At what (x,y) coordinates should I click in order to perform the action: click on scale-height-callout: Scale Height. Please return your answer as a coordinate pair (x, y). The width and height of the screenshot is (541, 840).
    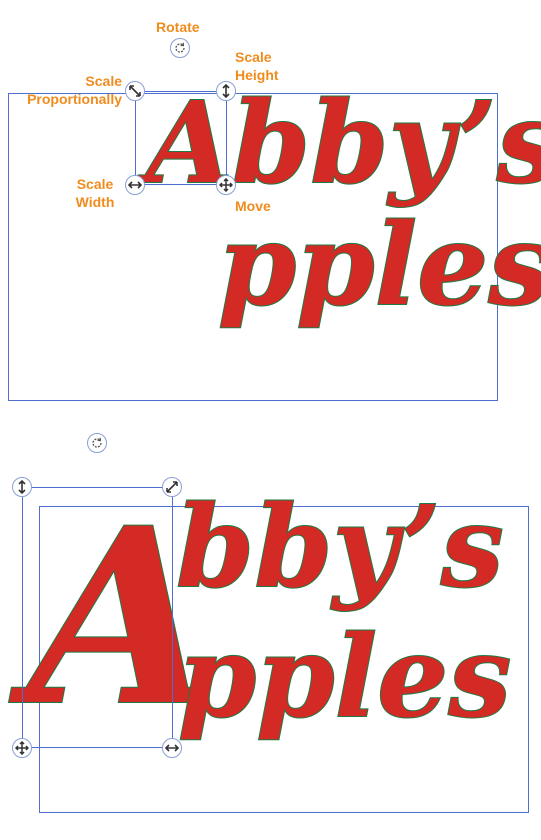
    Looking at the image, I should click on (265, 66).